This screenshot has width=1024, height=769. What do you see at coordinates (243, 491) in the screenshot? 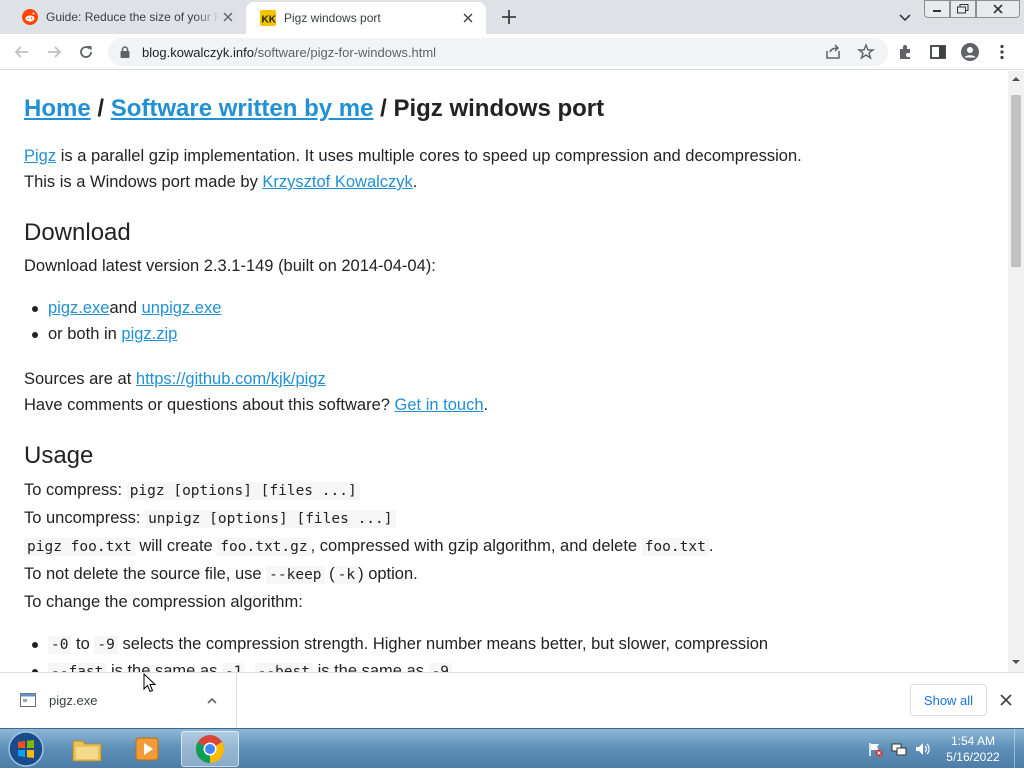
I see `code-snippet: pigz [options] [files ...]` at bounding box center [243, 491].